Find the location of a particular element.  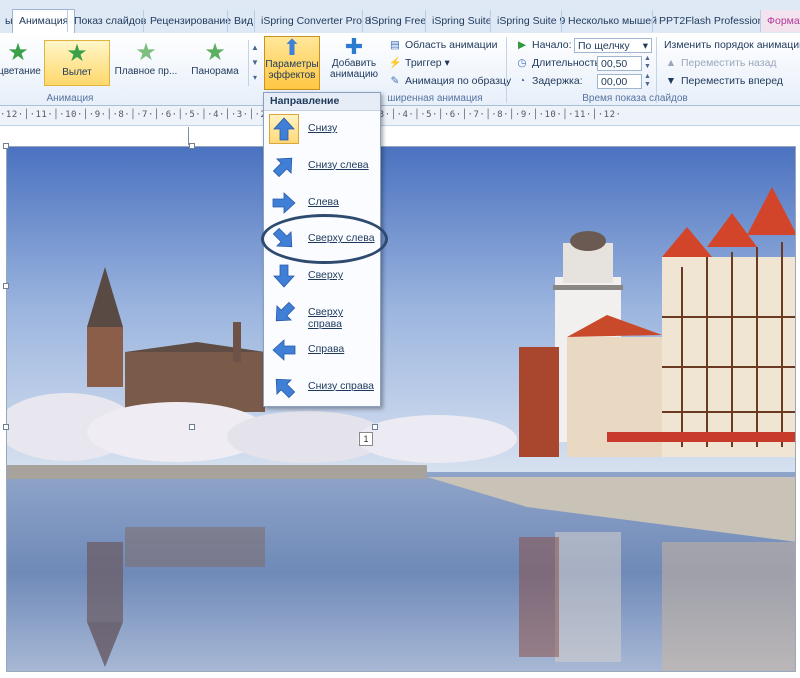

triangle-down-icon: ▼ is located at coordinates (671, 81).